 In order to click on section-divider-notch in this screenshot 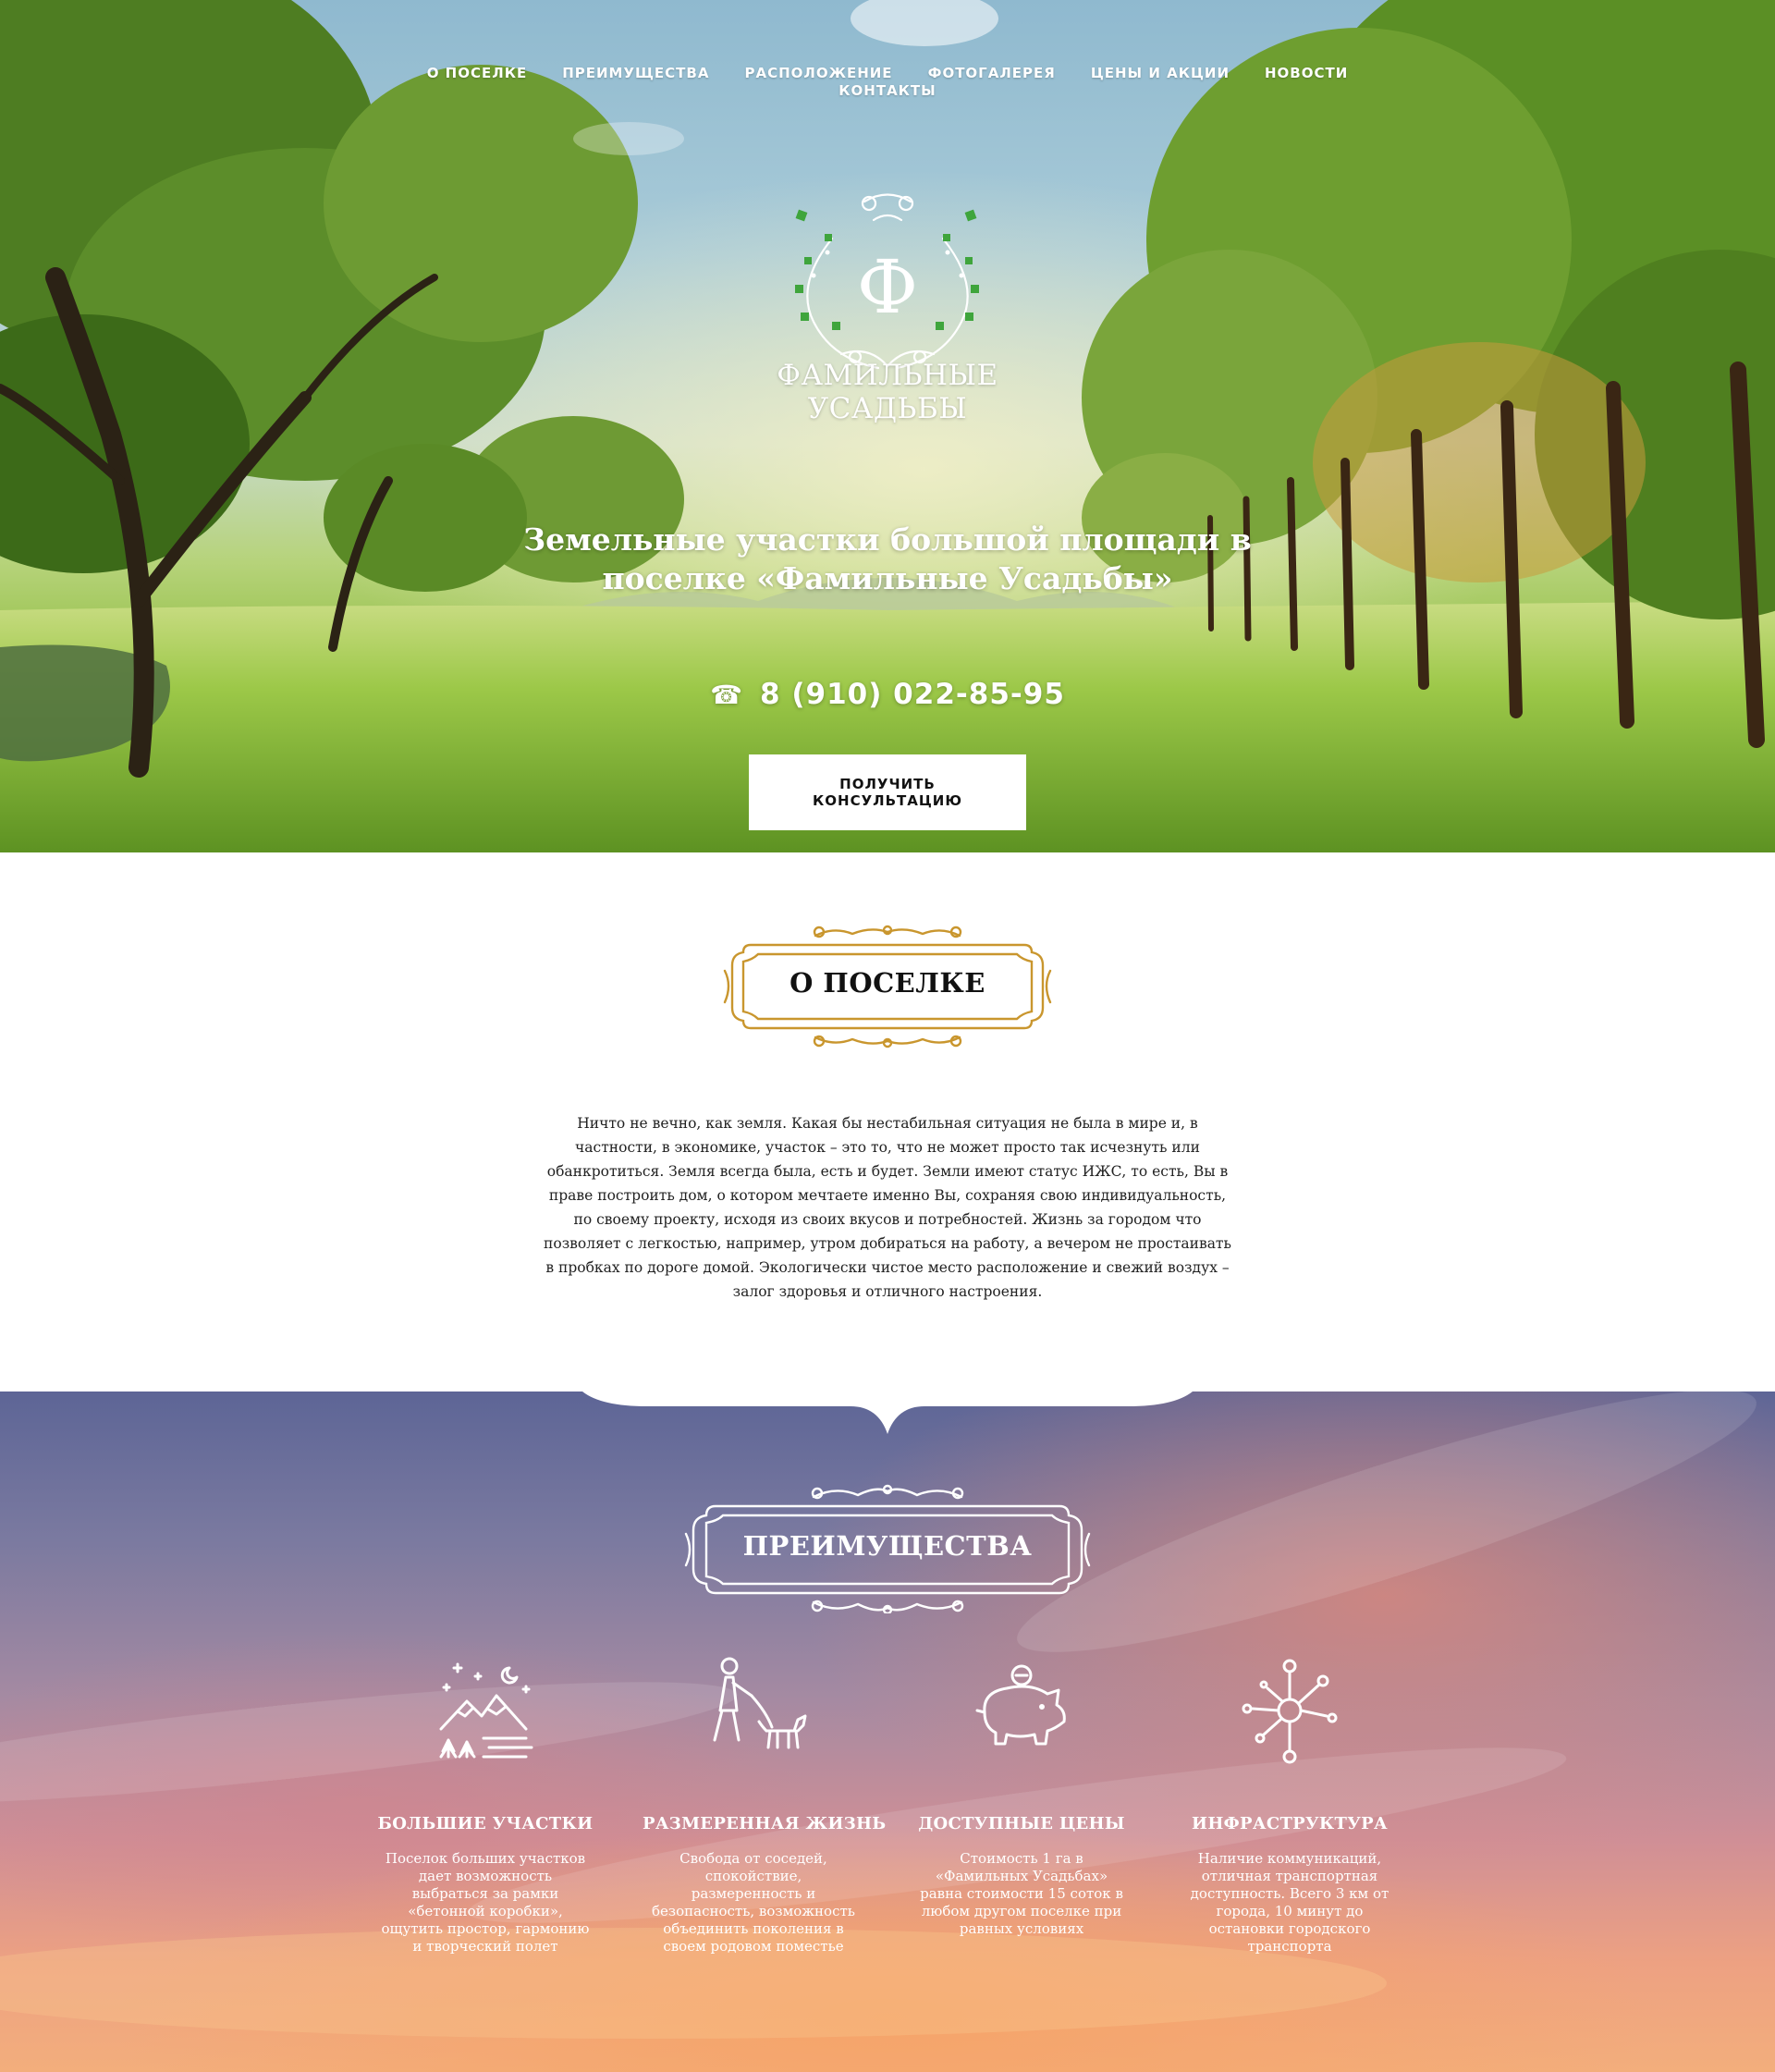, I will do `click(887, 1413)`.